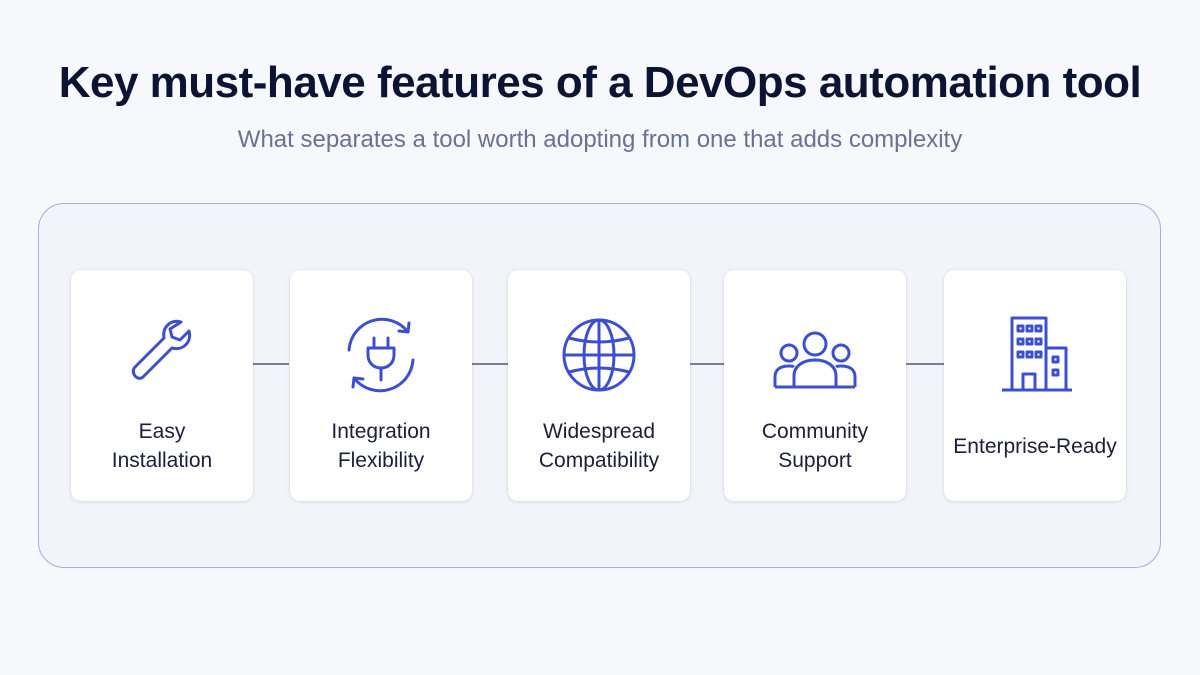  What do you see at coordinates (381, 460) in the screenshot?
I see `feature-label-line: Flexibility` at bounding box center [381, 460].